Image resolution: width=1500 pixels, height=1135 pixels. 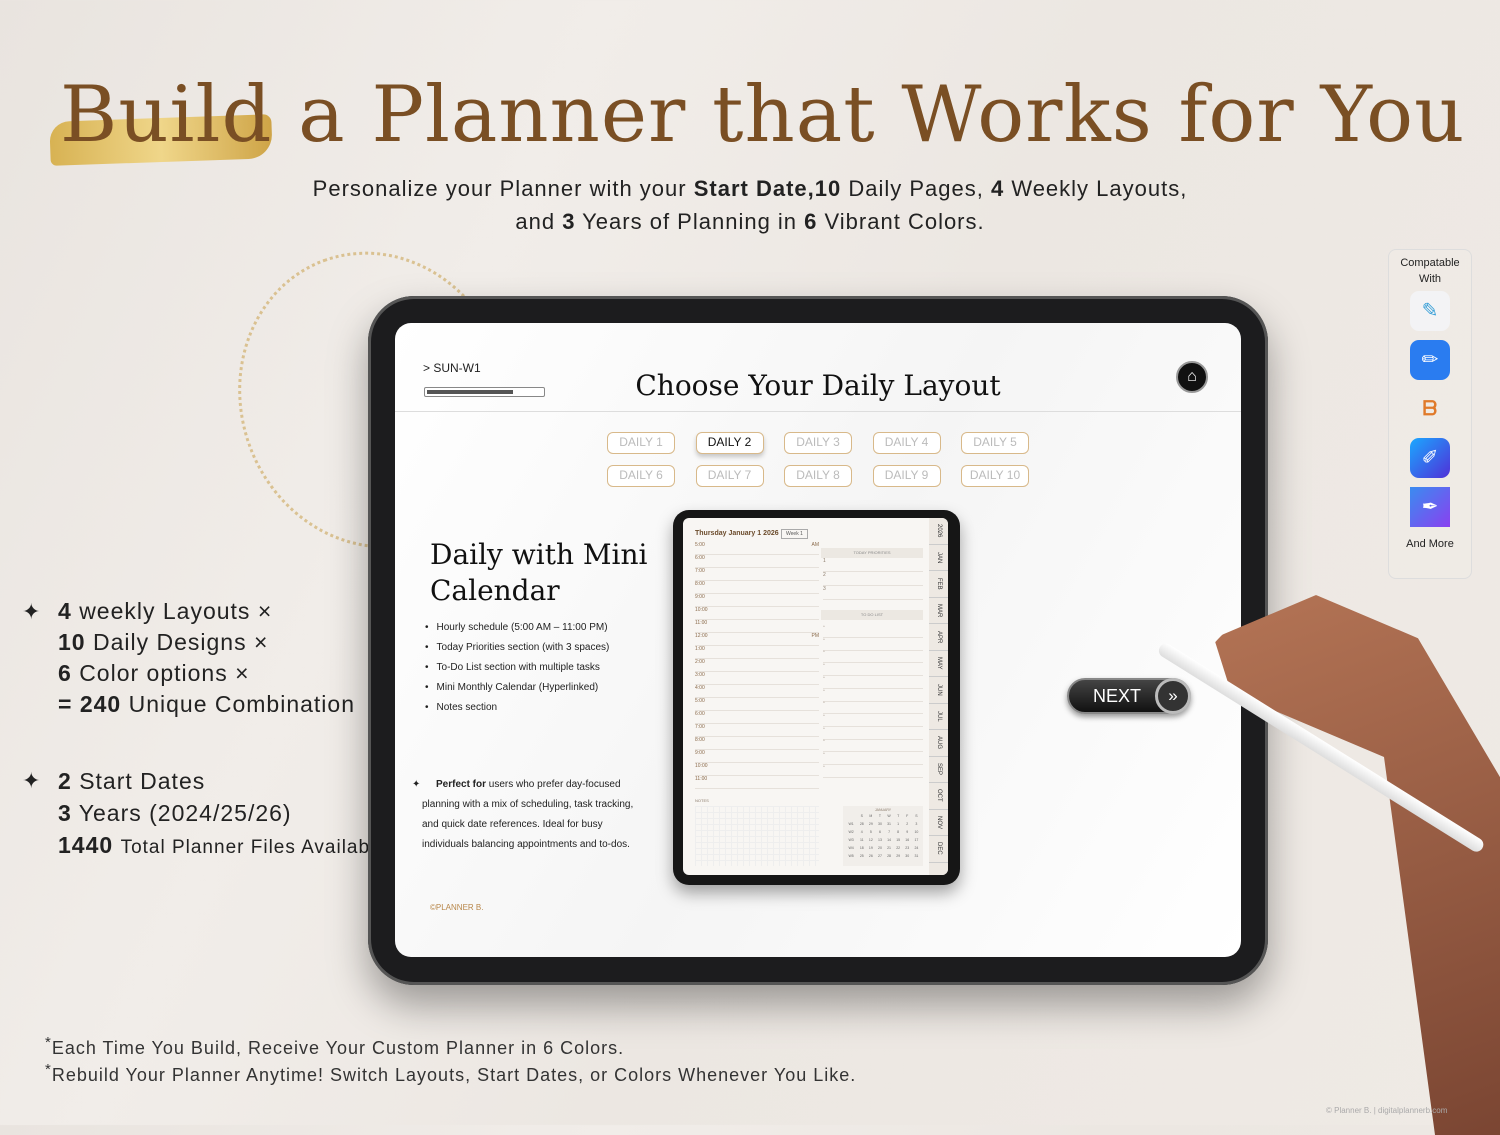 I want to click on calendar-day: 23, so click(x=907, y=848).